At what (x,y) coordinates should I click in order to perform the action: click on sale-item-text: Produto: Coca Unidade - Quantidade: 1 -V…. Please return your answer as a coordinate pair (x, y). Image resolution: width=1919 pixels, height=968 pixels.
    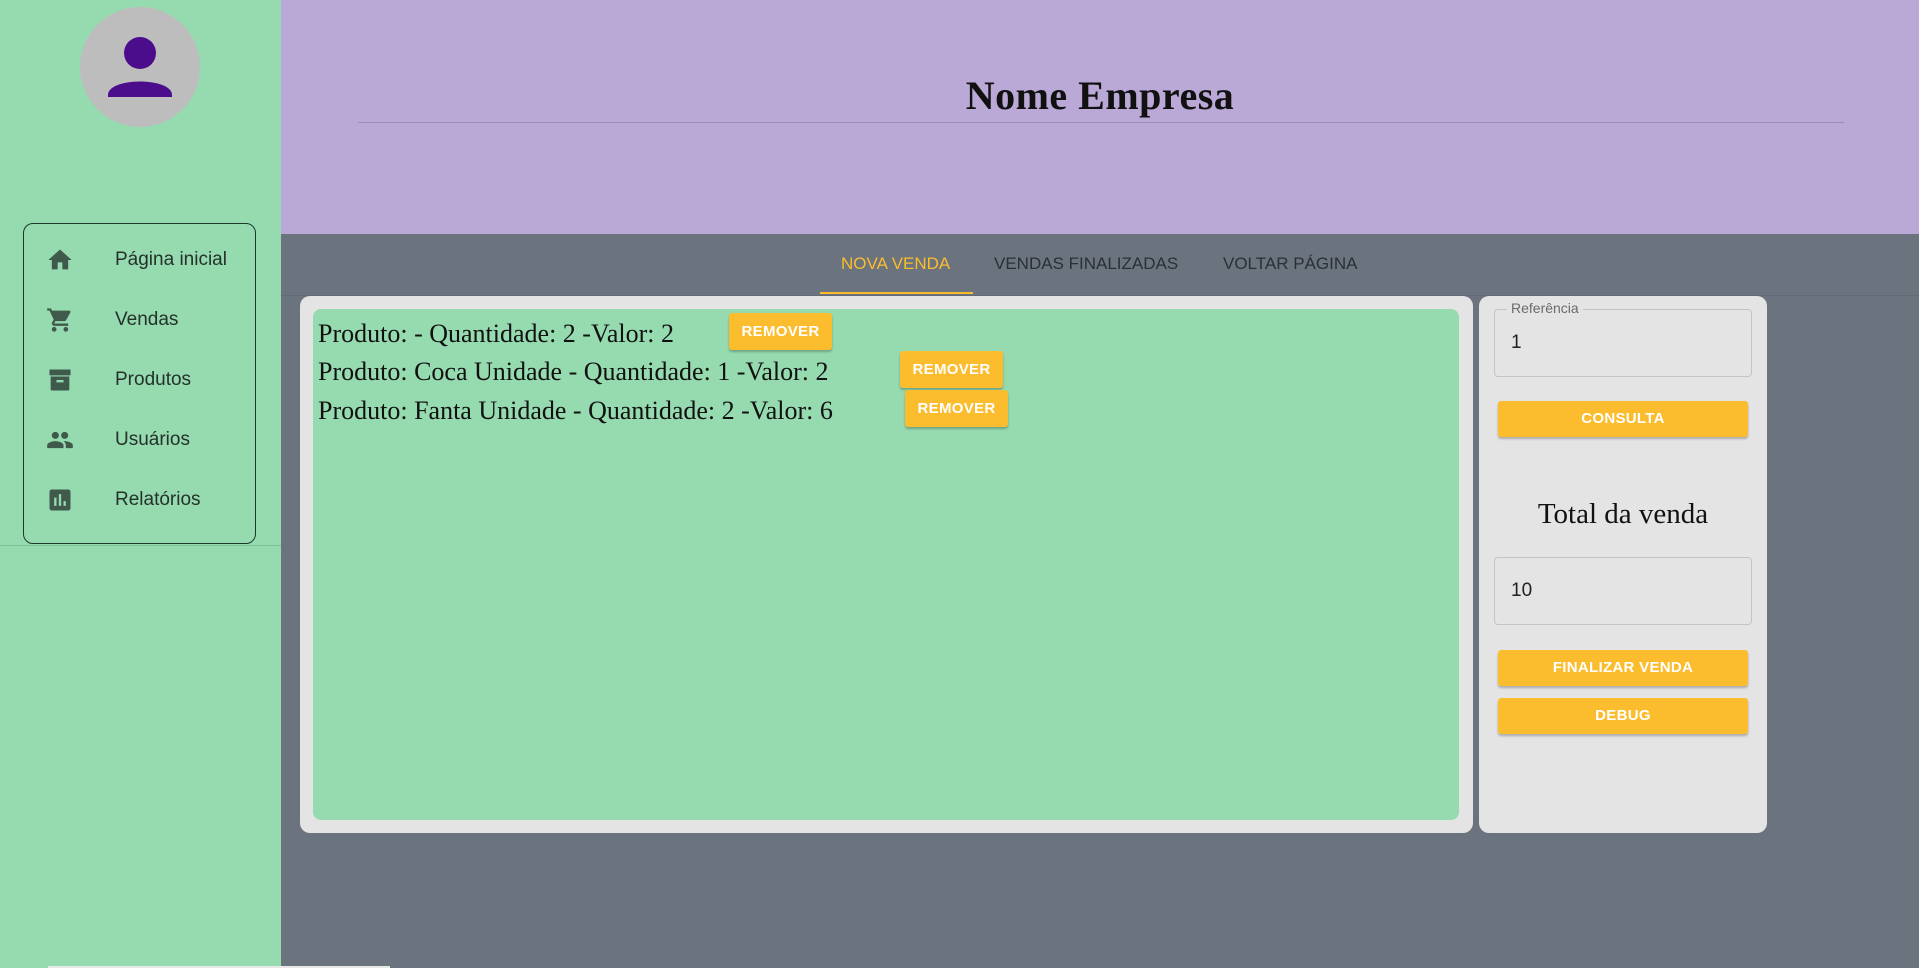
    Looking at the image, I should click on (573, 371).